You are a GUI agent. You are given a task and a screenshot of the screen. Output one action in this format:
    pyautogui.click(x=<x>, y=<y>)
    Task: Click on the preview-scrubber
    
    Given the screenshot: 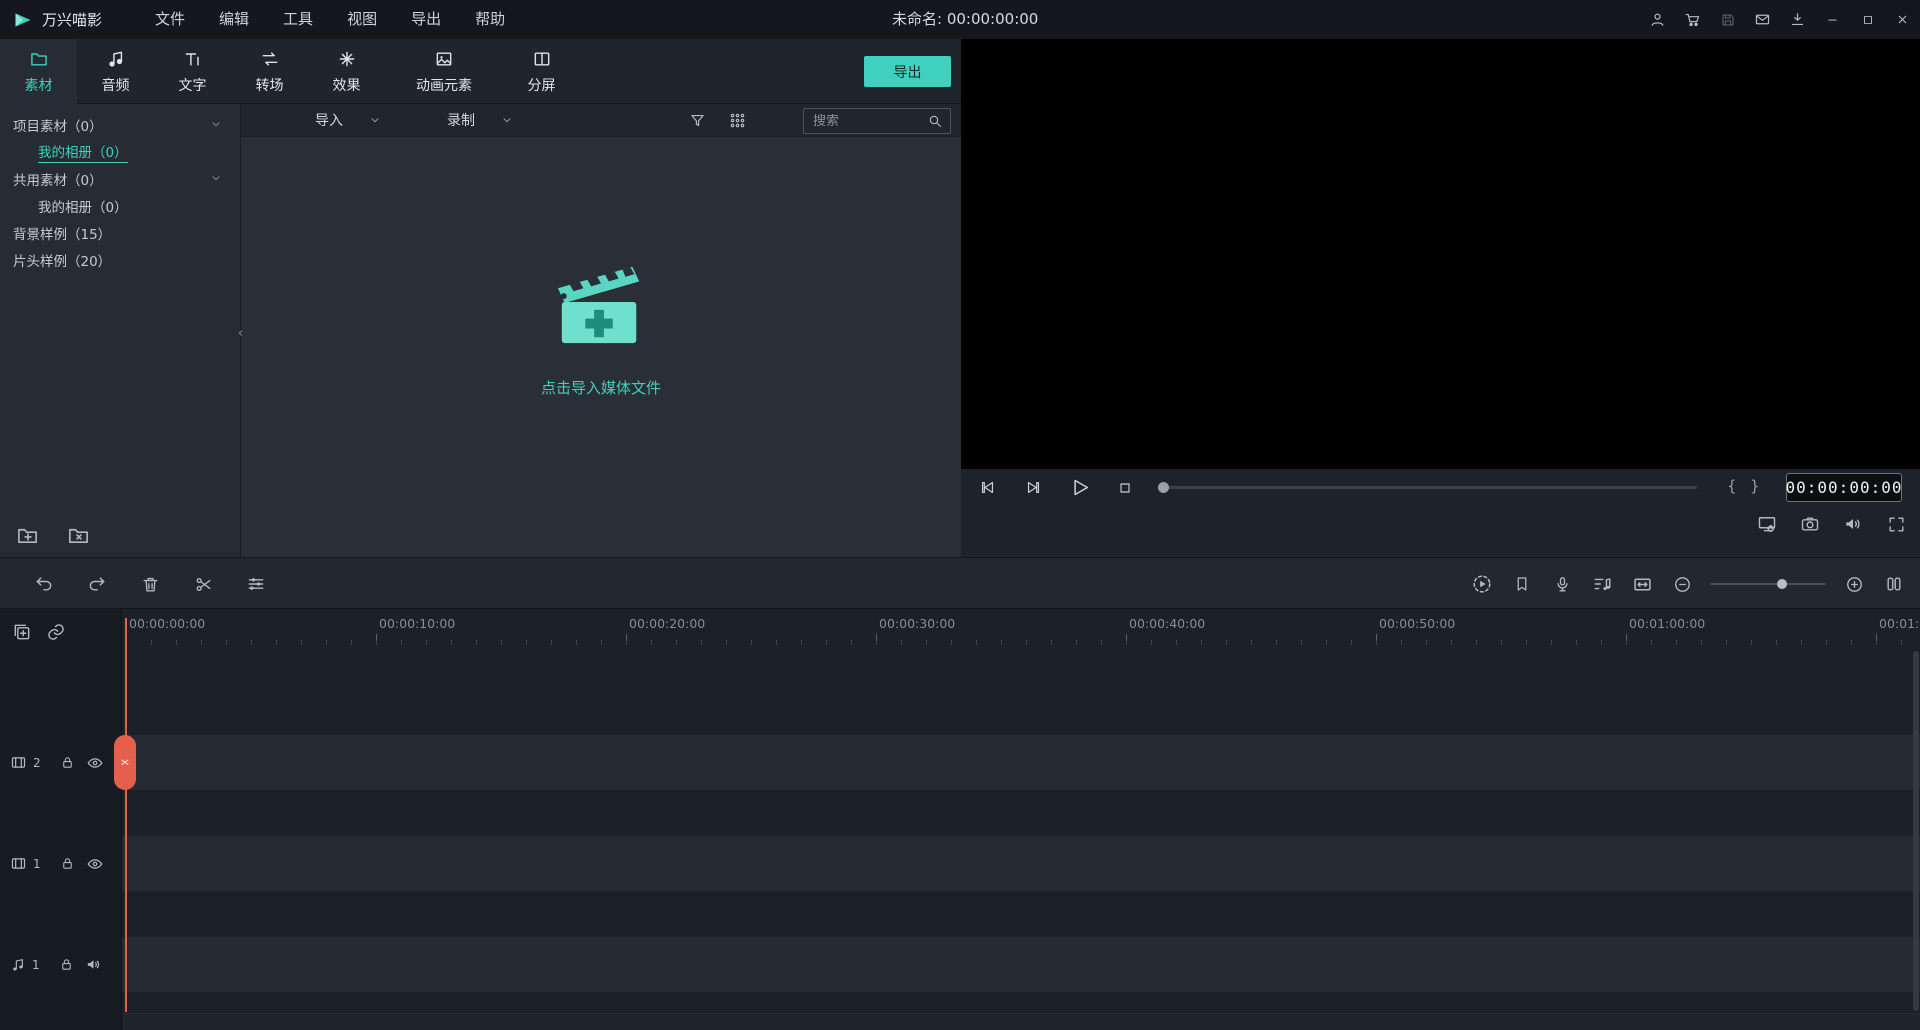 What is the action you would take?
    pyautogui.click(x=1427, y=487)
    